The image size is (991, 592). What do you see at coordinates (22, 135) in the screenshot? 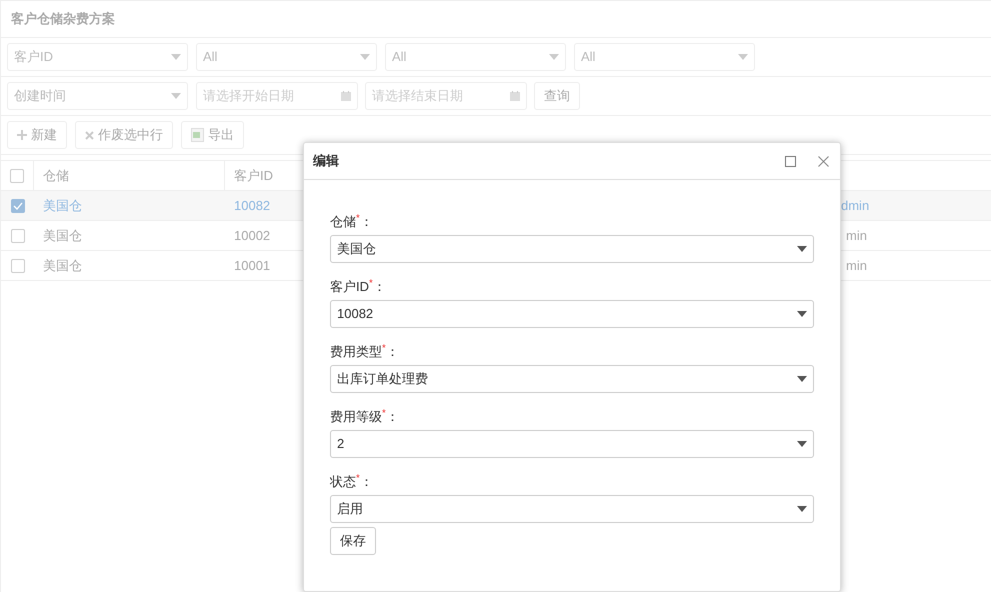
I see `plus-icon` at bounding box center [22, 135].